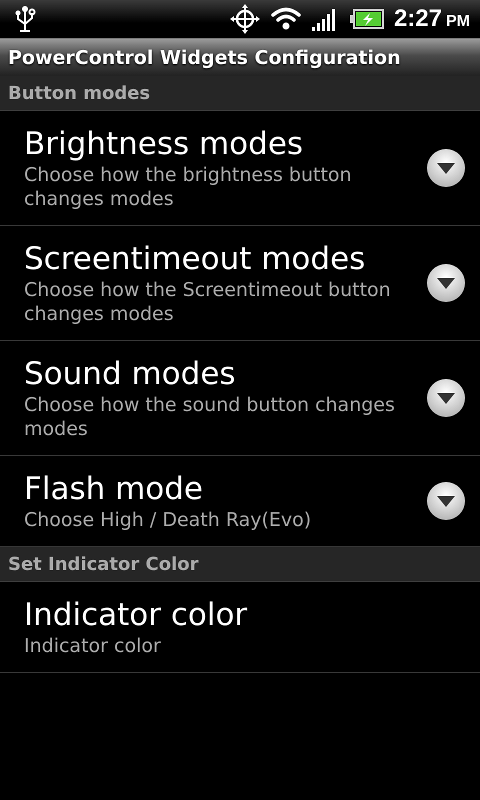 The image size is (480, 800). Describe the element at coordinates (367, 19) in the screenshot. I see `battery-icon` at that location.